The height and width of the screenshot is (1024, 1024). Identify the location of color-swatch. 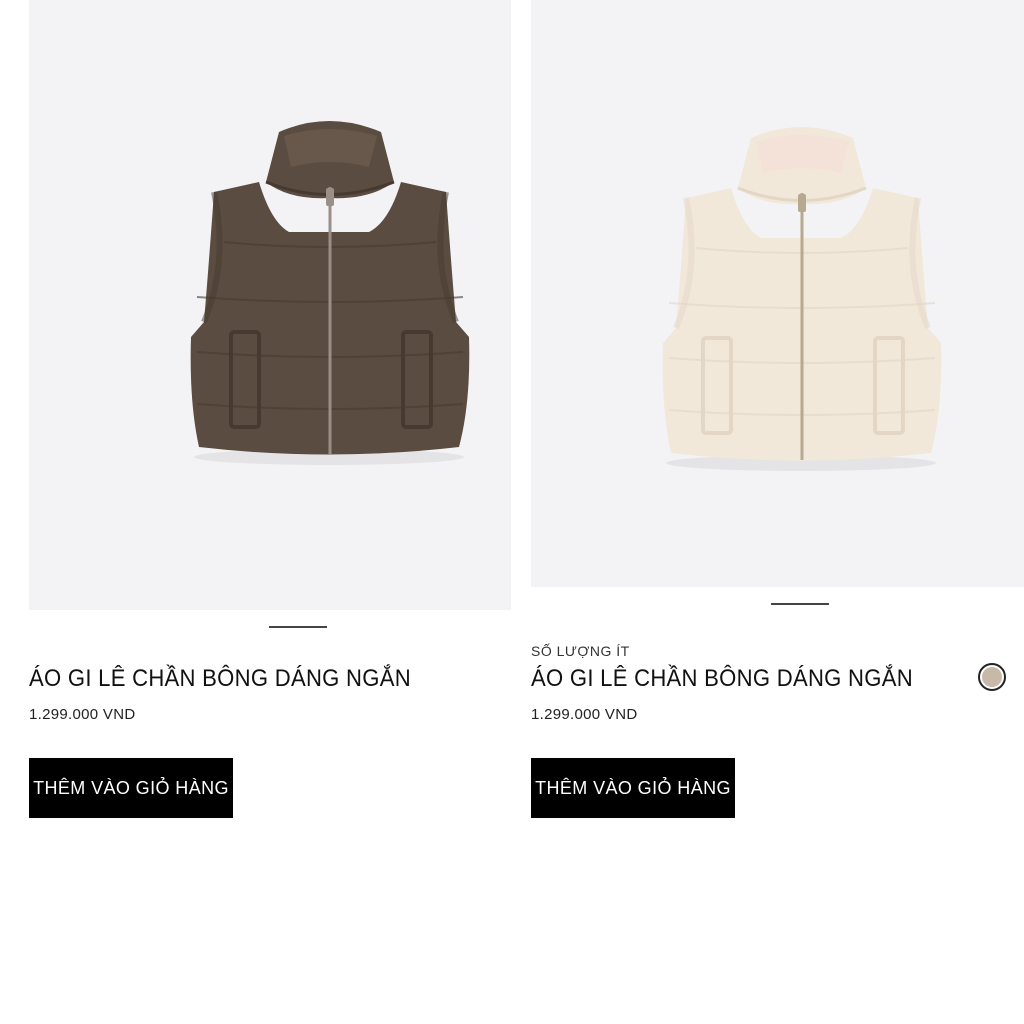
(992, 677).